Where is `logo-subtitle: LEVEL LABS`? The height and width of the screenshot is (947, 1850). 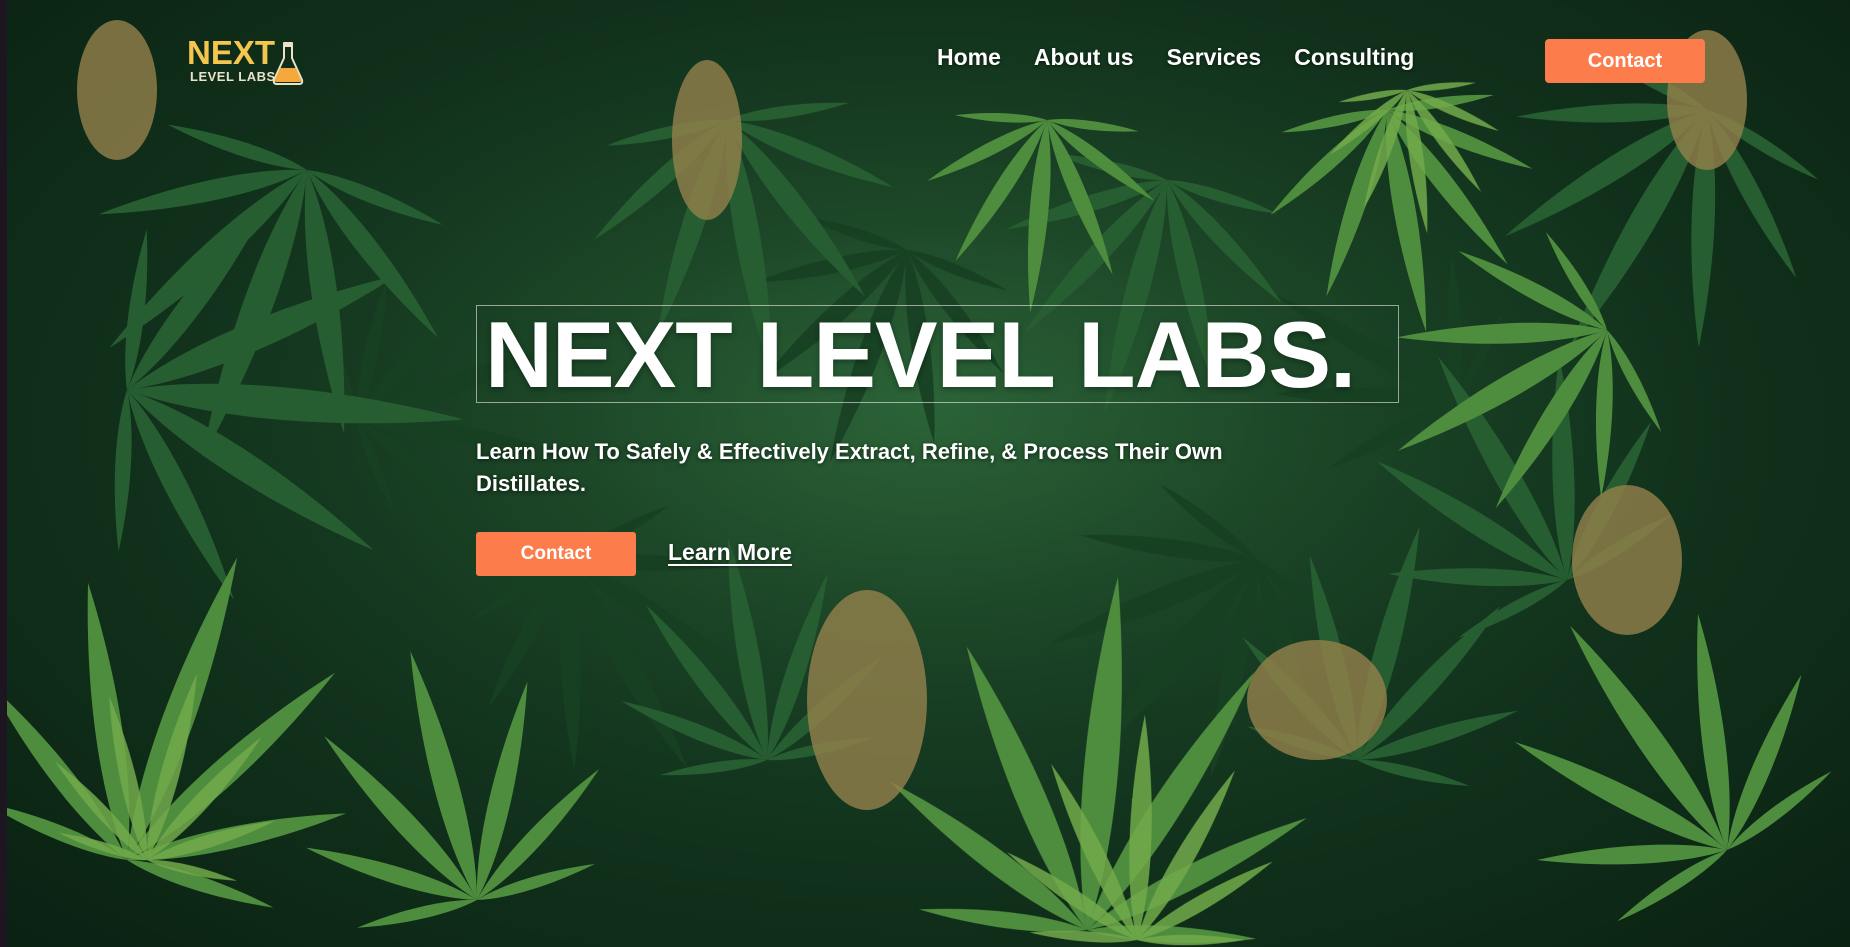 logo-subtitle: LEVEL LABS is located at coordinates (233, 76).